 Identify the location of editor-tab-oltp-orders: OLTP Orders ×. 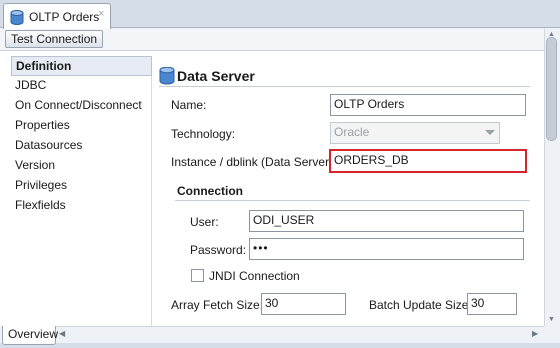
(57, 16).